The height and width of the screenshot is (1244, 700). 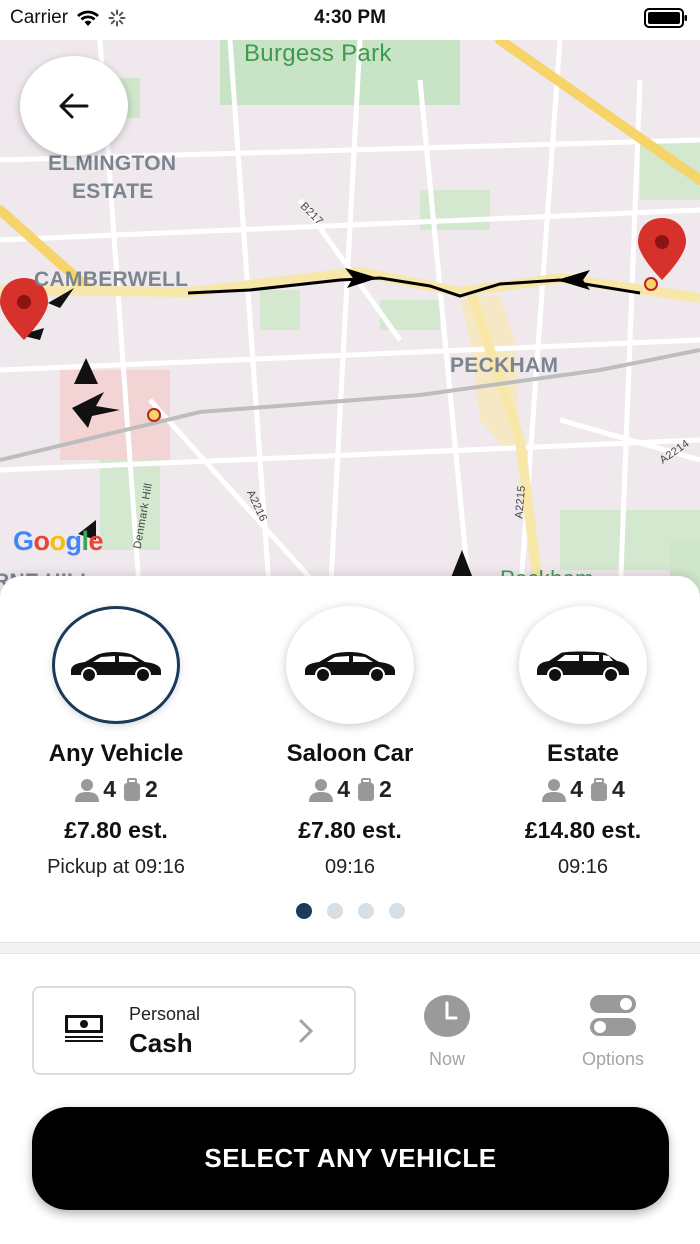 What do you see at coordinates (583, 753) in the screenshot?
I see `vehicle-name: Estate` at bounding box center [583, 753].